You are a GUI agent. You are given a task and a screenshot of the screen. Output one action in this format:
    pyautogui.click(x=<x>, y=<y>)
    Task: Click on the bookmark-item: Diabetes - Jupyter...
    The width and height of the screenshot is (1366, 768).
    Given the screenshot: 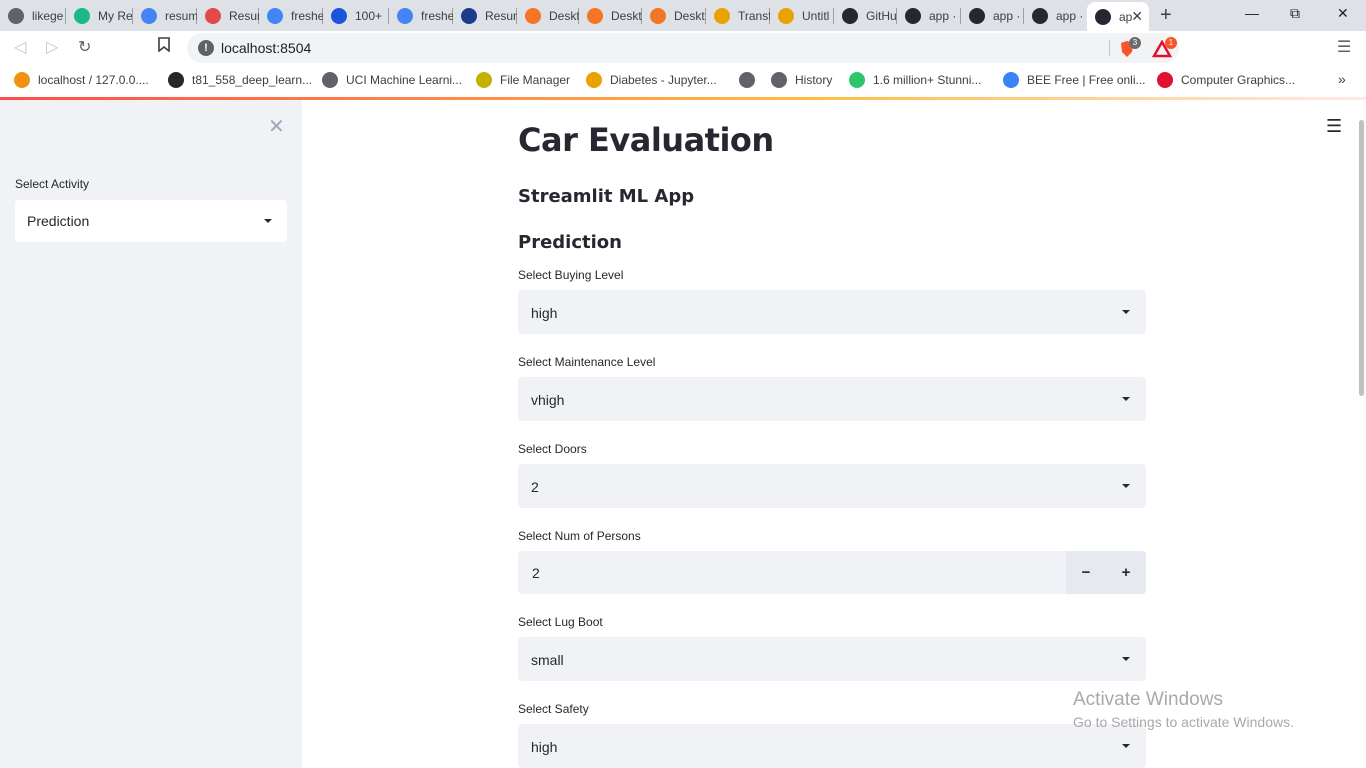 What is the action you would take?
    pyautogui.click(x=651, y=80)
    